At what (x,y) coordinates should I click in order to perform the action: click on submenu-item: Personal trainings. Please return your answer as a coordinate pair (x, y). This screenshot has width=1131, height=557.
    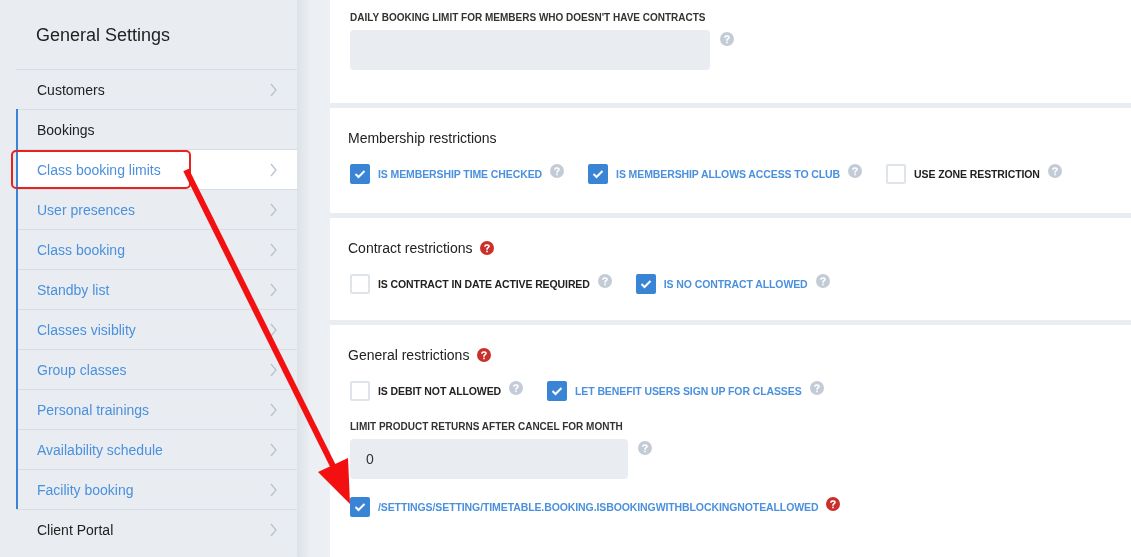
    Looking at the image, I should click on (157, 409).